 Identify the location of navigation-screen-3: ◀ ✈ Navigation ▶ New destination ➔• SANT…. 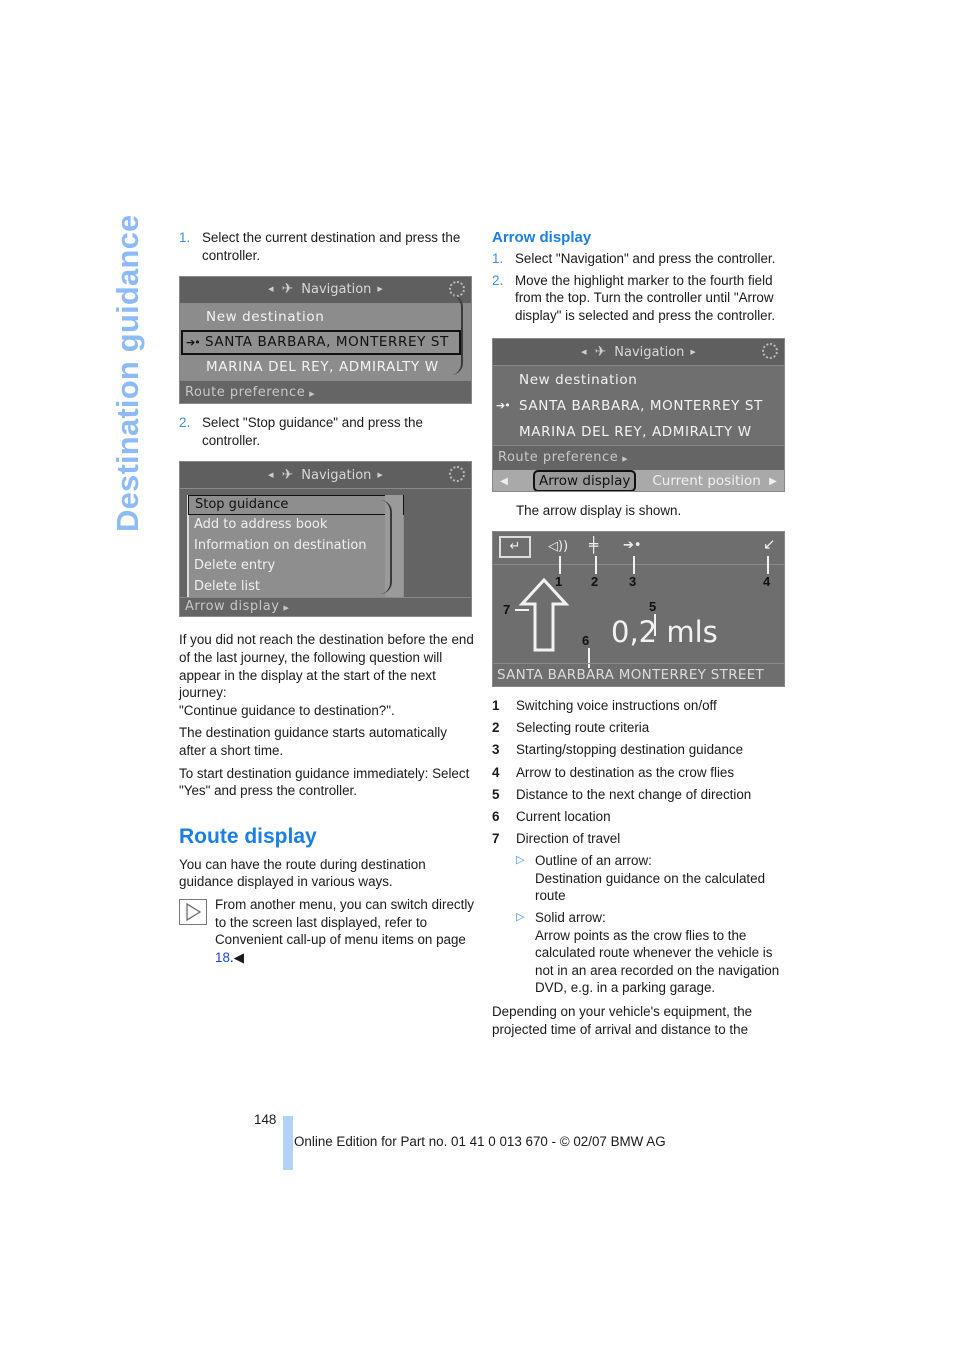
(638, 415).